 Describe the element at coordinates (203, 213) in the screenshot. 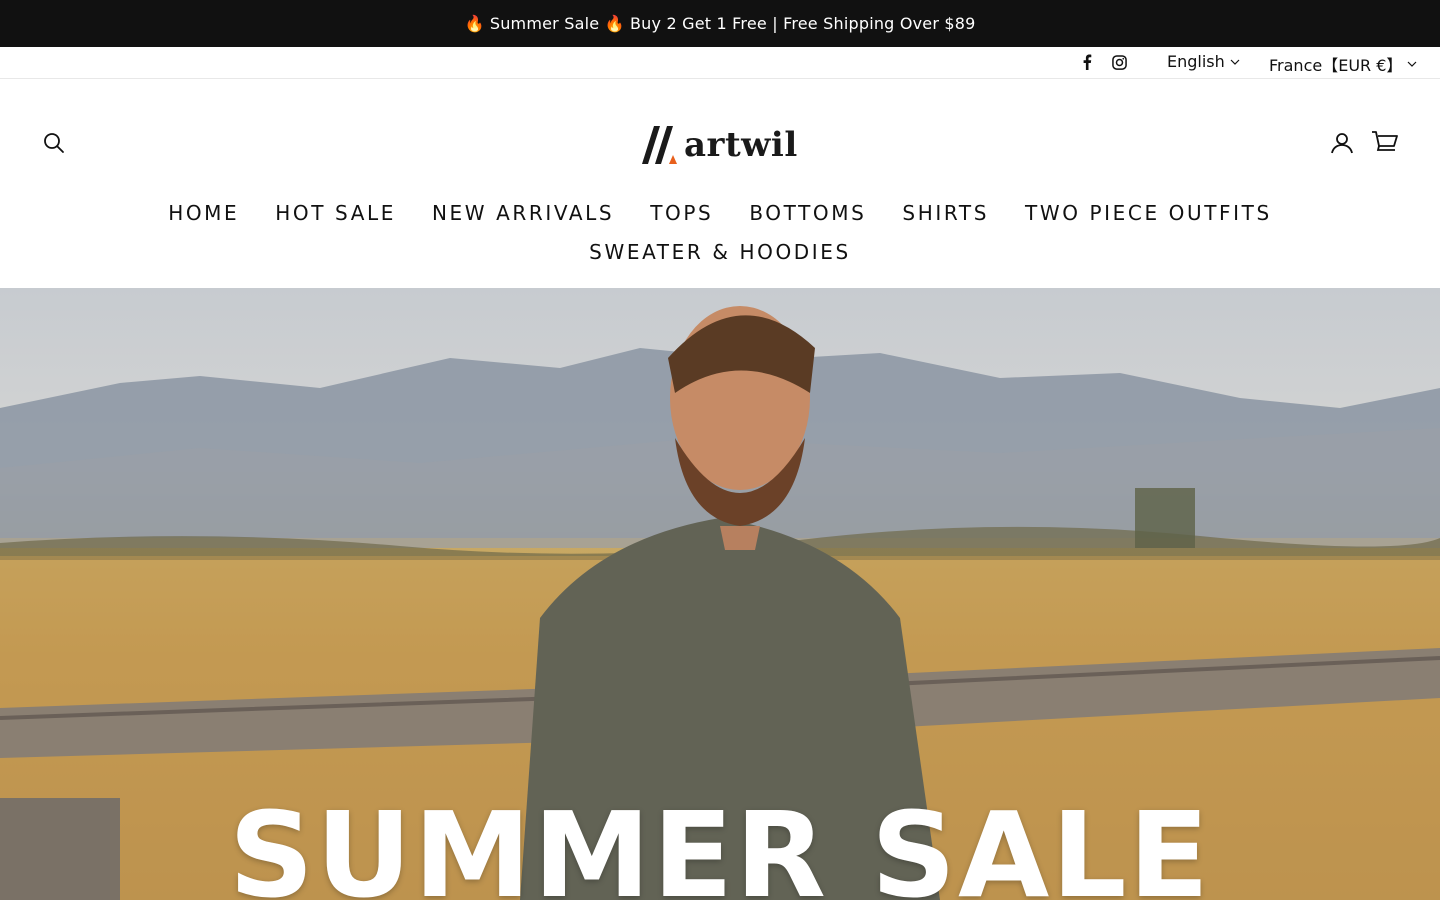

I see `nav-item-home: HOME` at that location.